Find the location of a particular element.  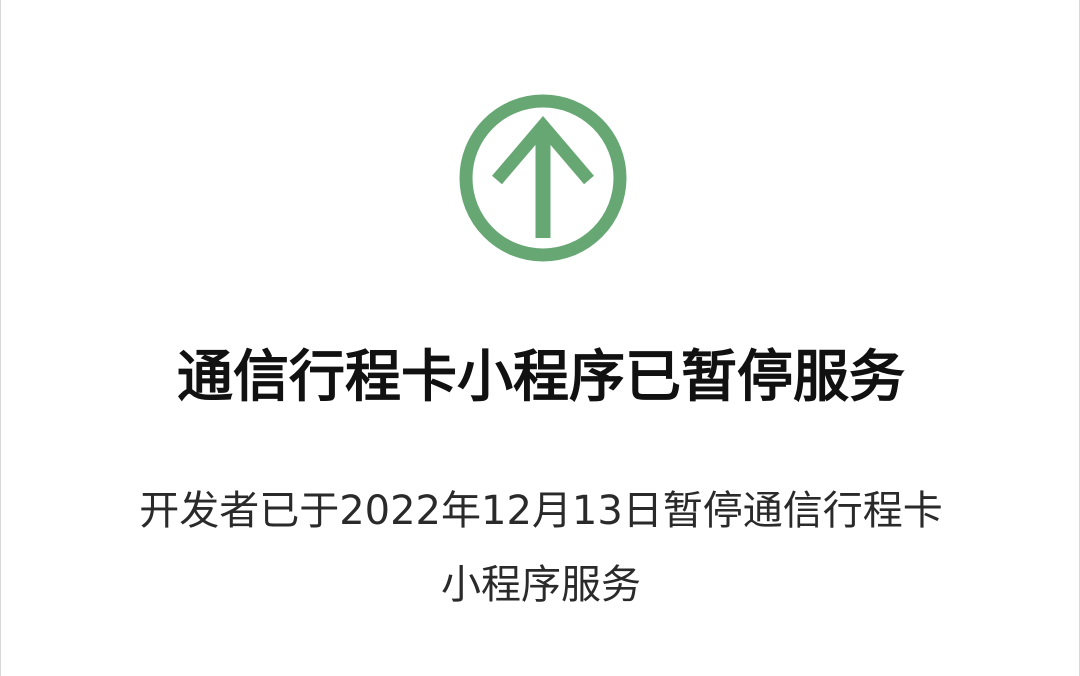

page-title: 通信行程卡小程序已暂停服务 is located at coordinates (541, 377).